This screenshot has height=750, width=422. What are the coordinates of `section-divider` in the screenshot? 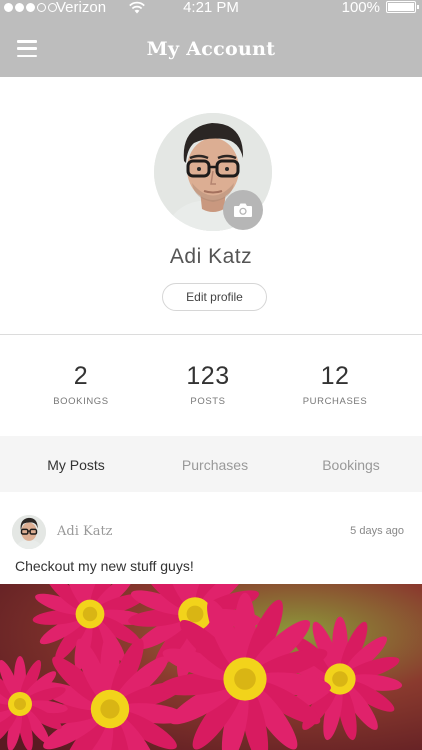 It's located at (211, 334).